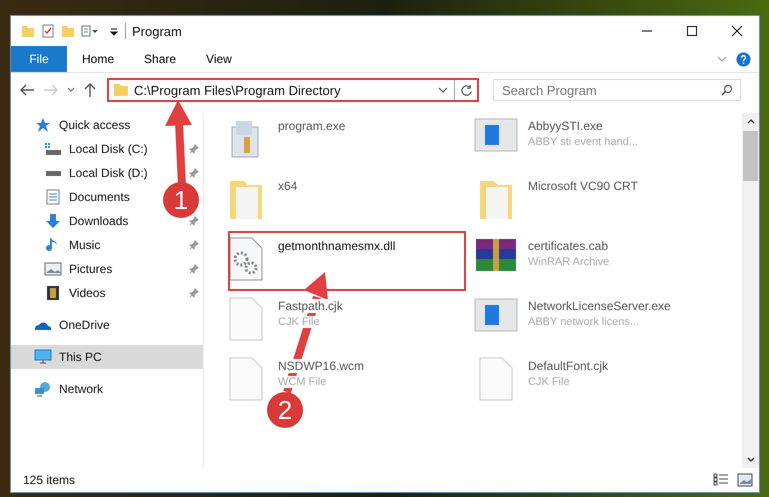 This screenshot has height=497, width=769. I want to click on down-arrow-icon, so click(53, 221).